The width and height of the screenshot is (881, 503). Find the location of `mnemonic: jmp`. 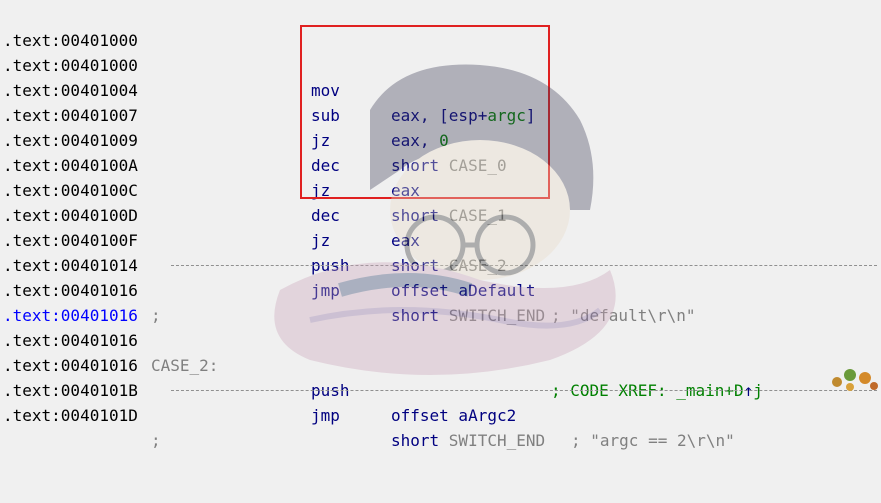

mnemonic: jmp is located at coordinates (325, 415).